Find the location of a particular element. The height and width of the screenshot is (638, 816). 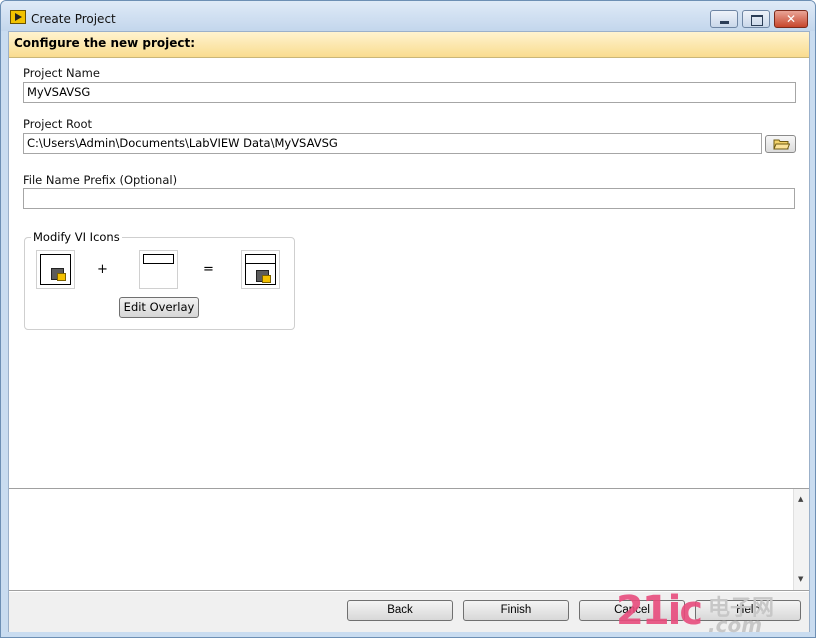

plus-sign: + is located at coordinates (102, 269).